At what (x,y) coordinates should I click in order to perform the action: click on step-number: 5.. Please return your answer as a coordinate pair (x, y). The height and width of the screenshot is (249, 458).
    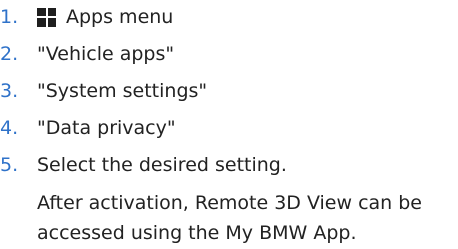
    Looking at the image, I should click on (9, 165).